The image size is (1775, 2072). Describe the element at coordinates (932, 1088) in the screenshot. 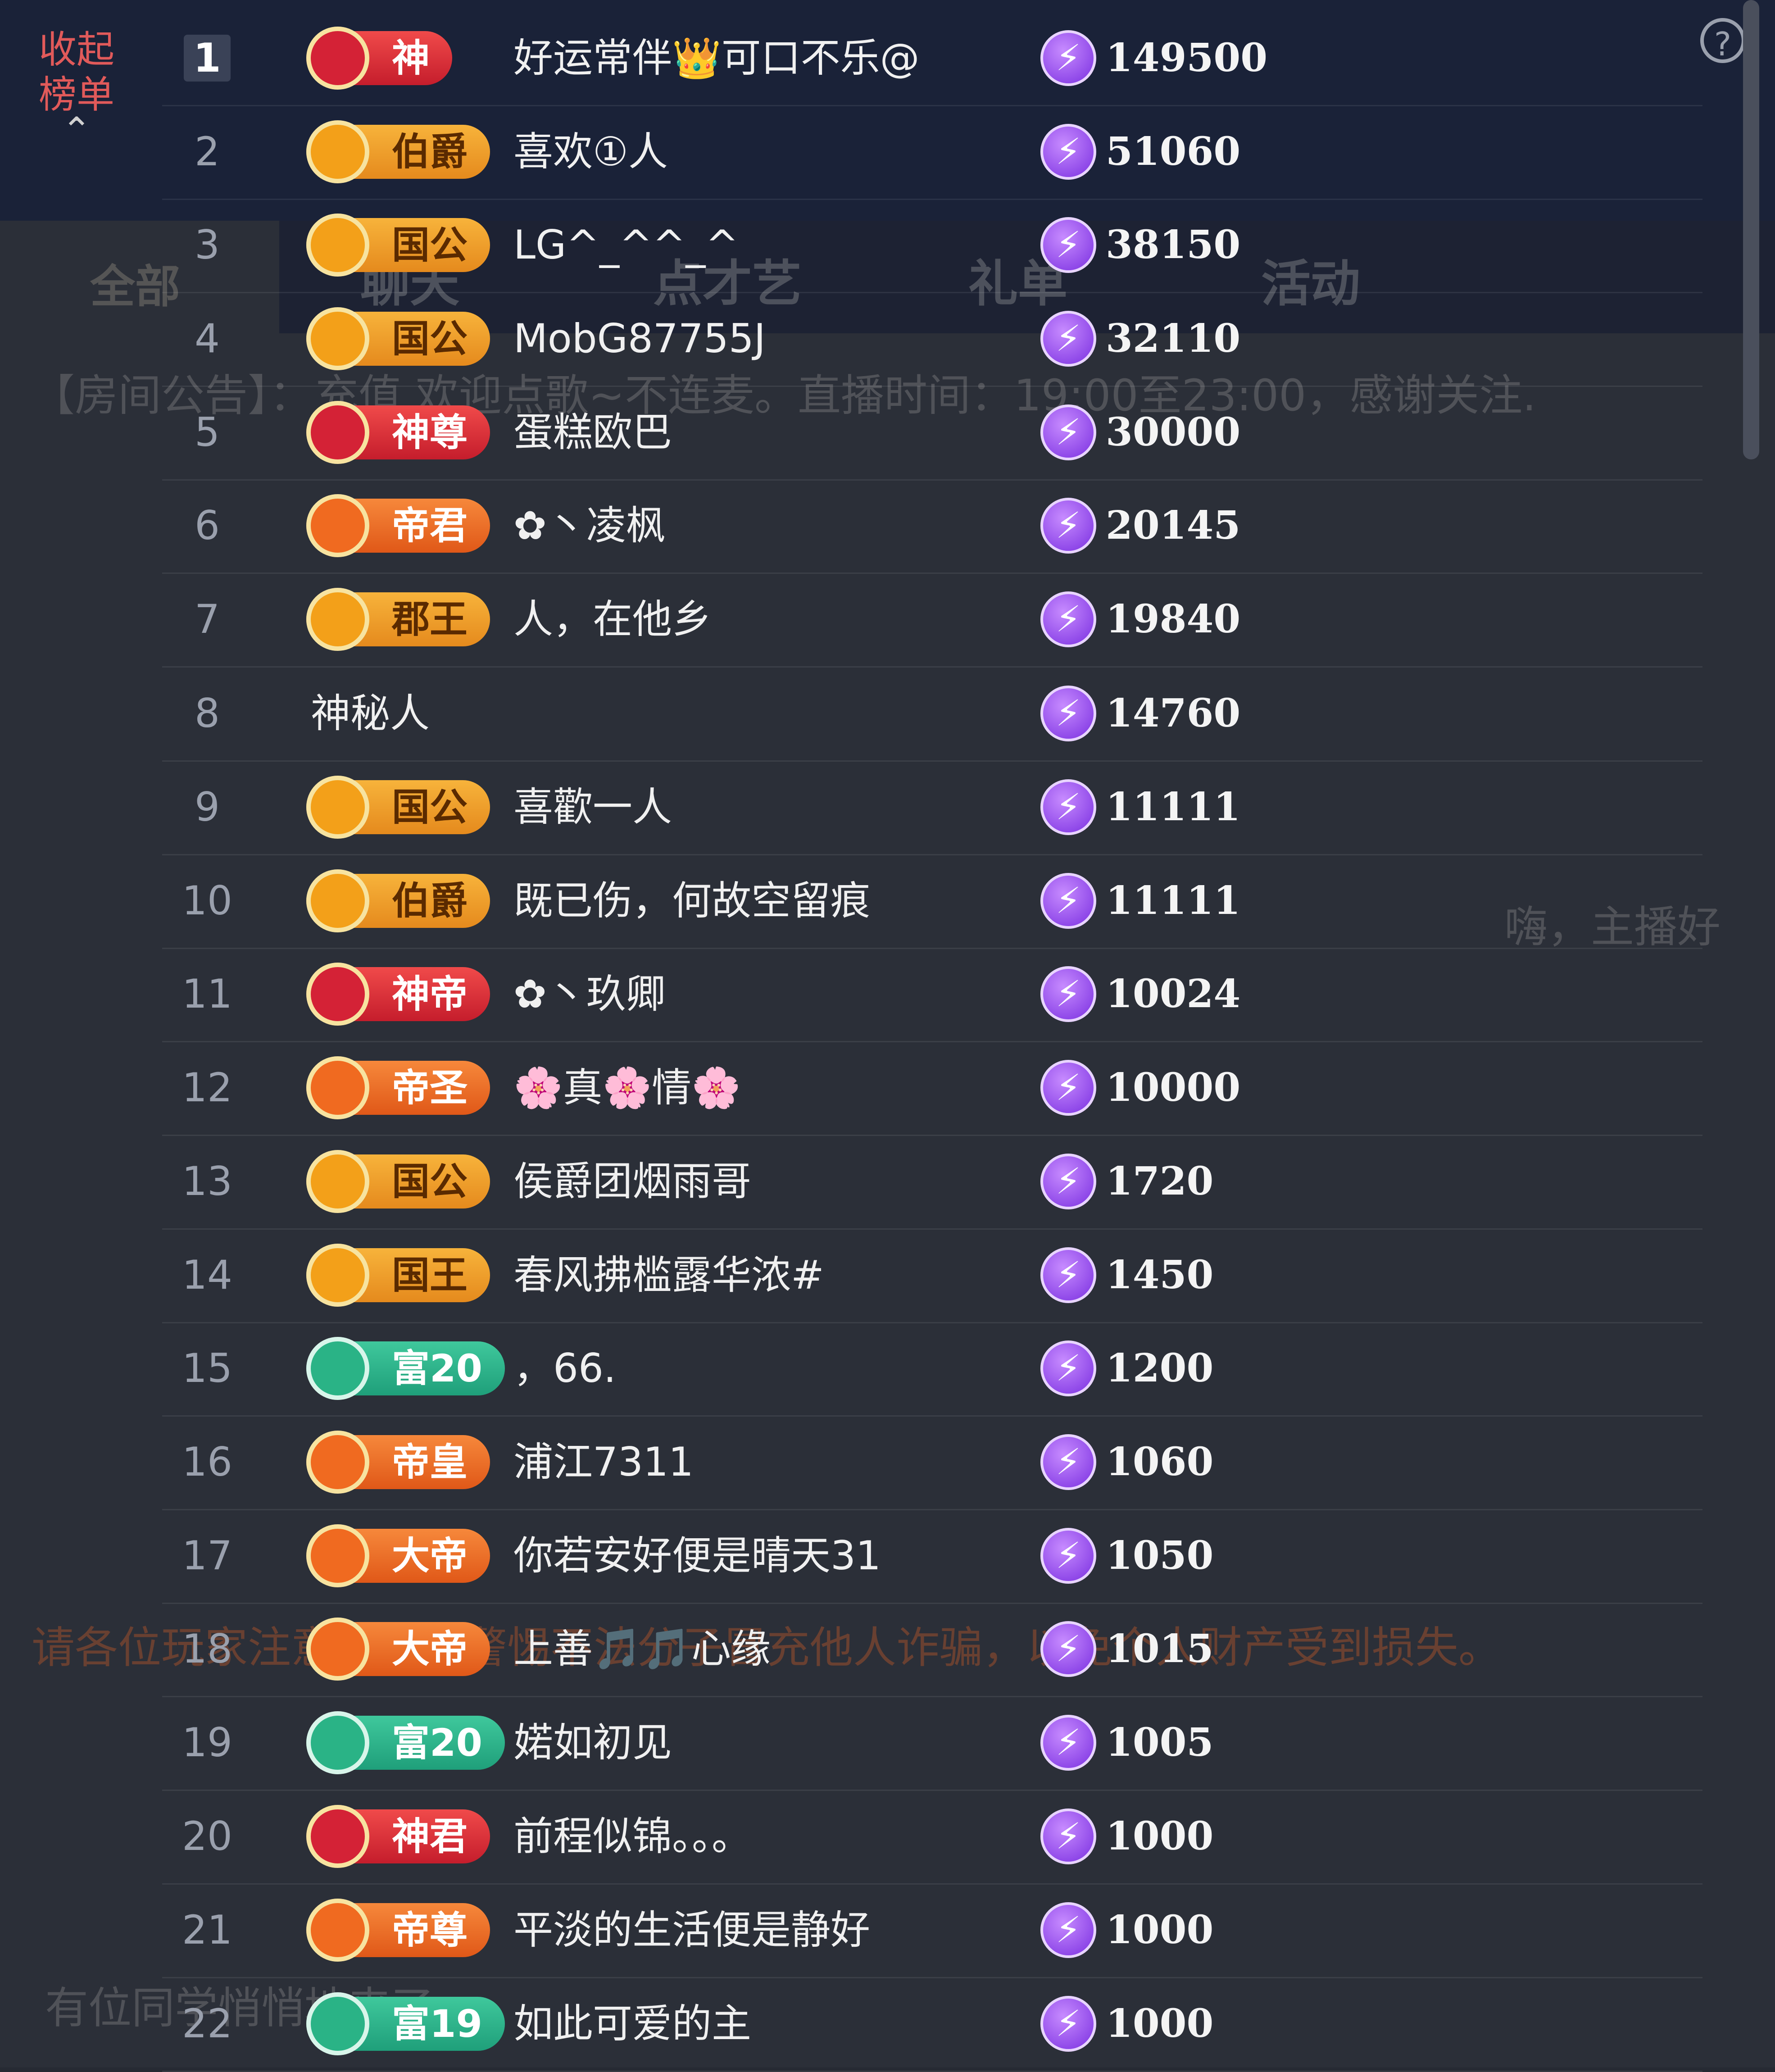

I see `ranking-row: 12 帝圣 🌸真🌸情🌸 ⚡ 10000` at that location.